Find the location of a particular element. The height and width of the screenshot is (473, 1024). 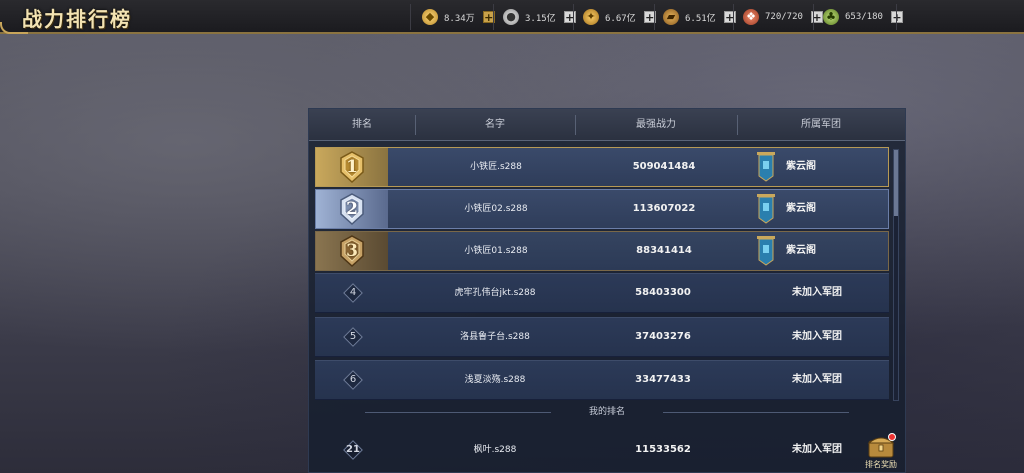

resource-meat: ❖ 720/720 + is located at coordinates (783, 17).